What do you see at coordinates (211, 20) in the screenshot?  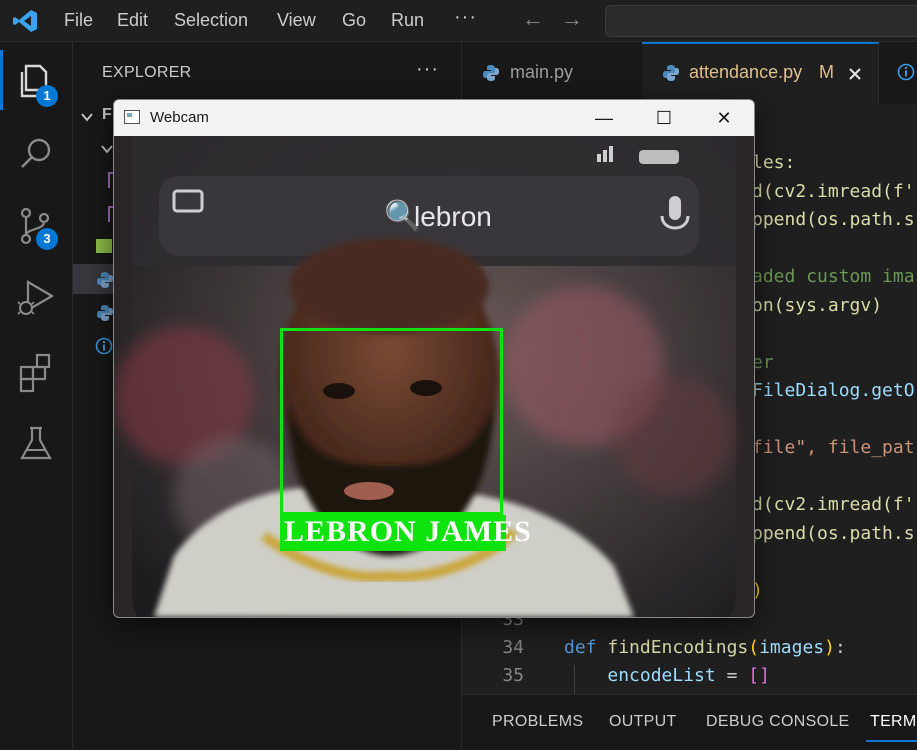 I see `menu-selection: Selection` at bounding box center [211, 20].